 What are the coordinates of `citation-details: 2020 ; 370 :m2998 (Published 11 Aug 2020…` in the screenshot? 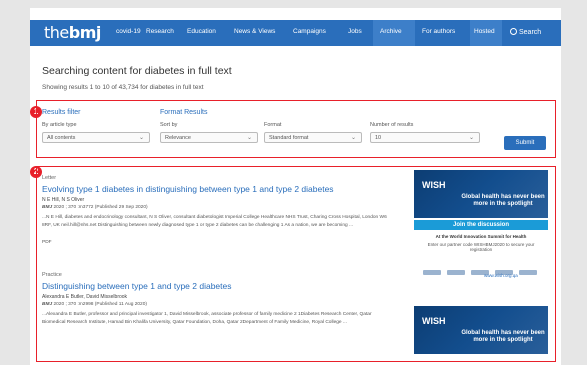 It's located at (99, 304).